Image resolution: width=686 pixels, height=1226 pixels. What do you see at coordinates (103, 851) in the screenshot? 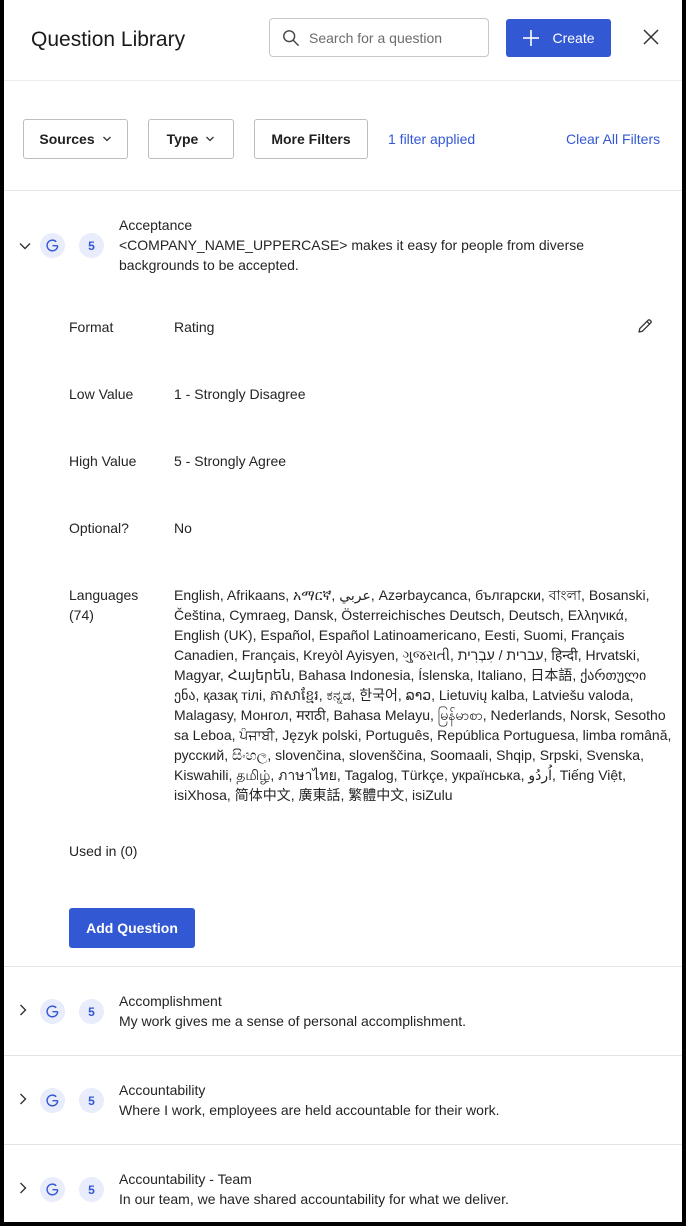
I see `used-in-label: Used in (0)` at bounding box center [103, 851].